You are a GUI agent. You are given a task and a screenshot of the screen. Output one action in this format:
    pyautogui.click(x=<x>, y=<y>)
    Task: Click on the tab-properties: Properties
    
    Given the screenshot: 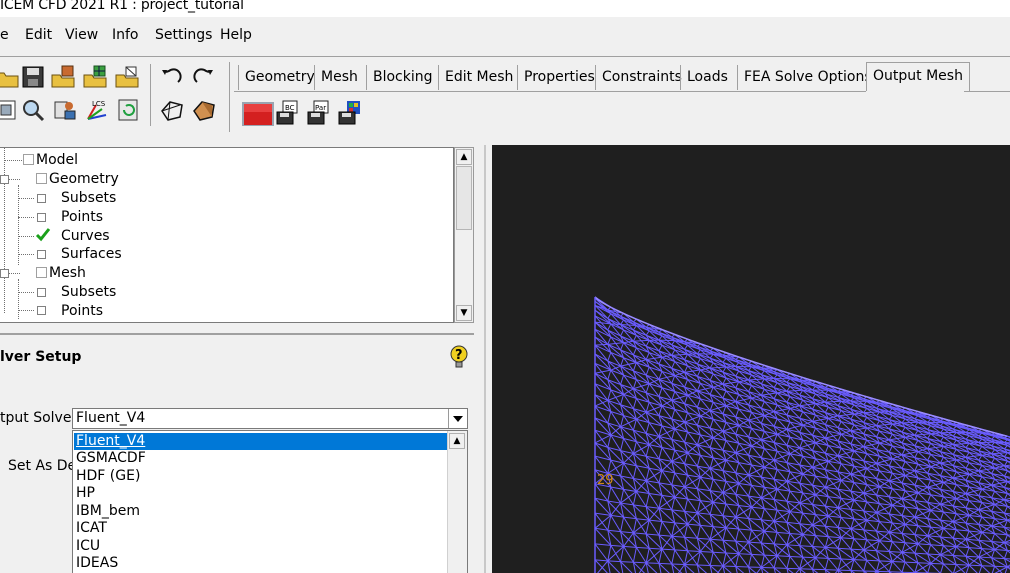 What is the action you would take?
    pyautogui.click(x=559, y=77)
    